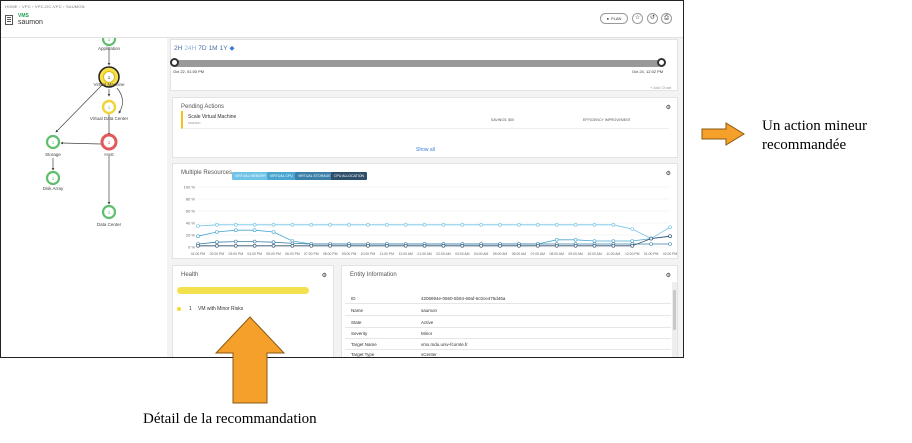  Describe the element at coordinates (281, 176) in the screenshot. I see `legend-virtual-cpu: VIRTUAL CPU` at that location.